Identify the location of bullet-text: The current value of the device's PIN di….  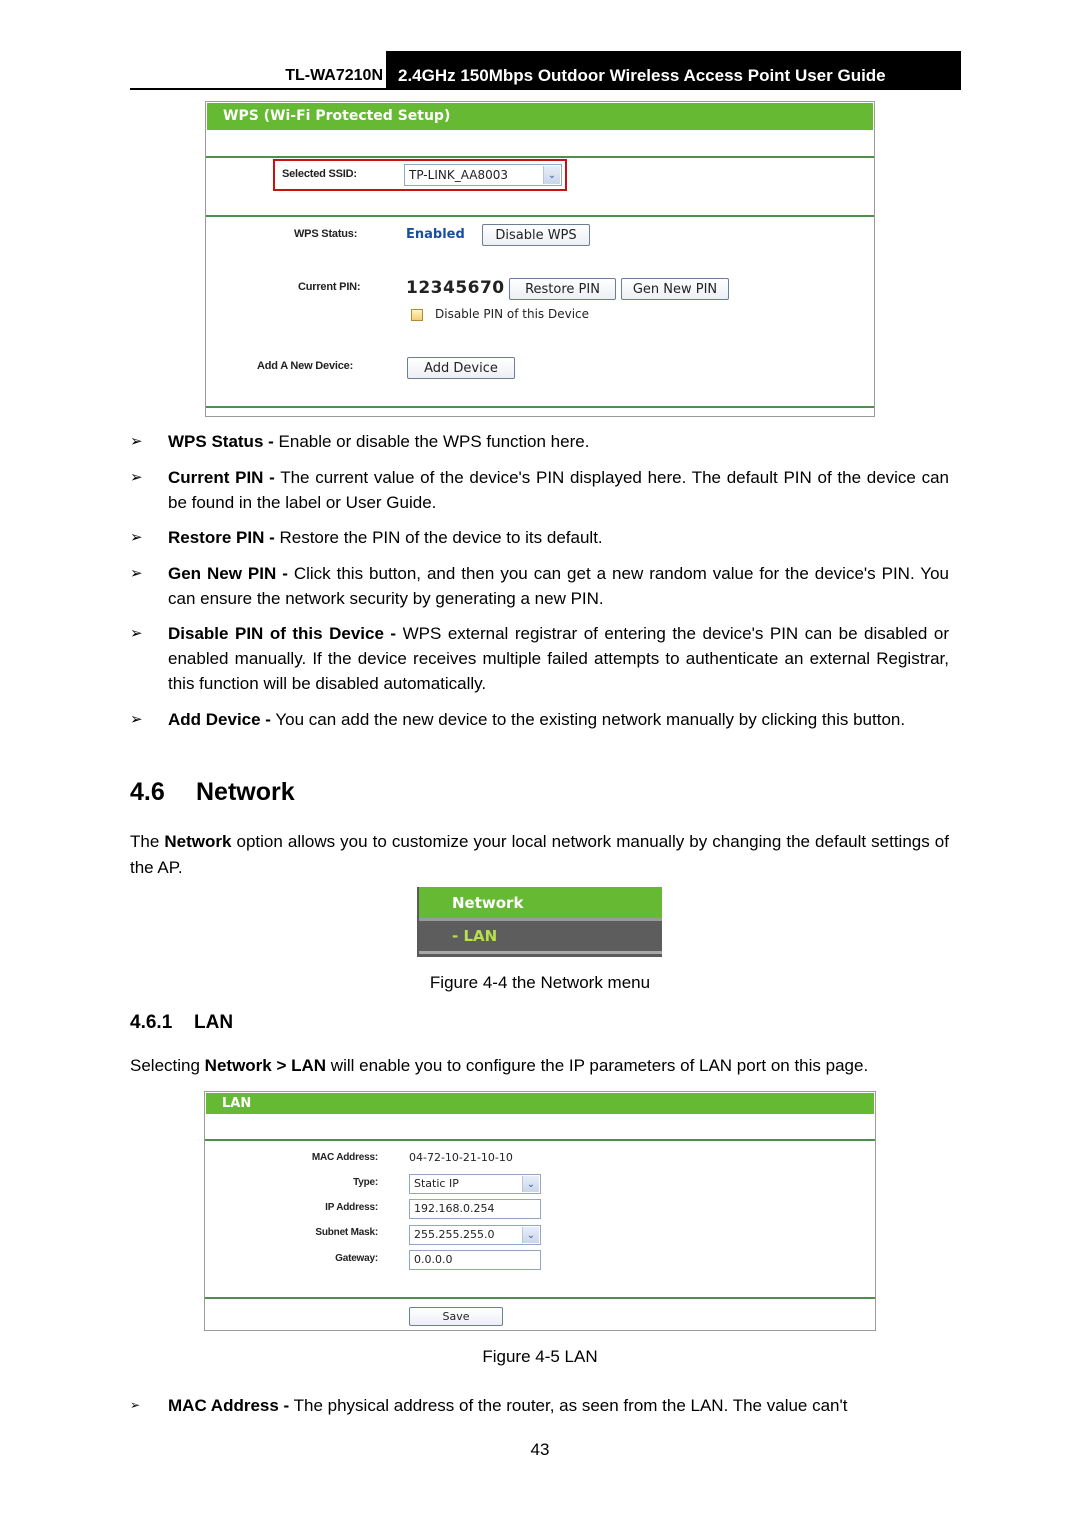
(558, 490).